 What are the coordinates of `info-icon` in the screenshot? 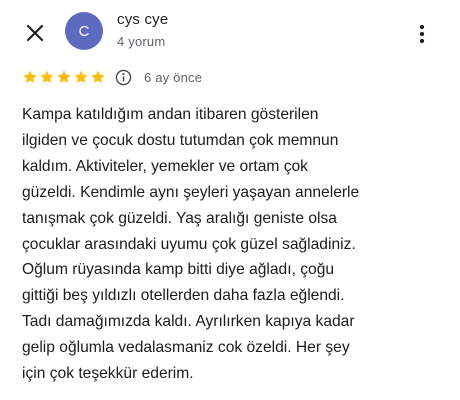 It's located at (123, 77).